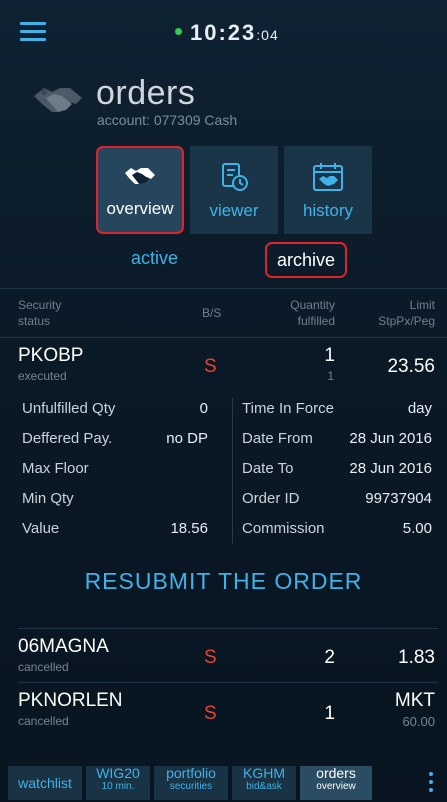 This screenshot has width=447, height=802. I want to click on detail-key: Unfulfilled Qty, so click(69, 408).